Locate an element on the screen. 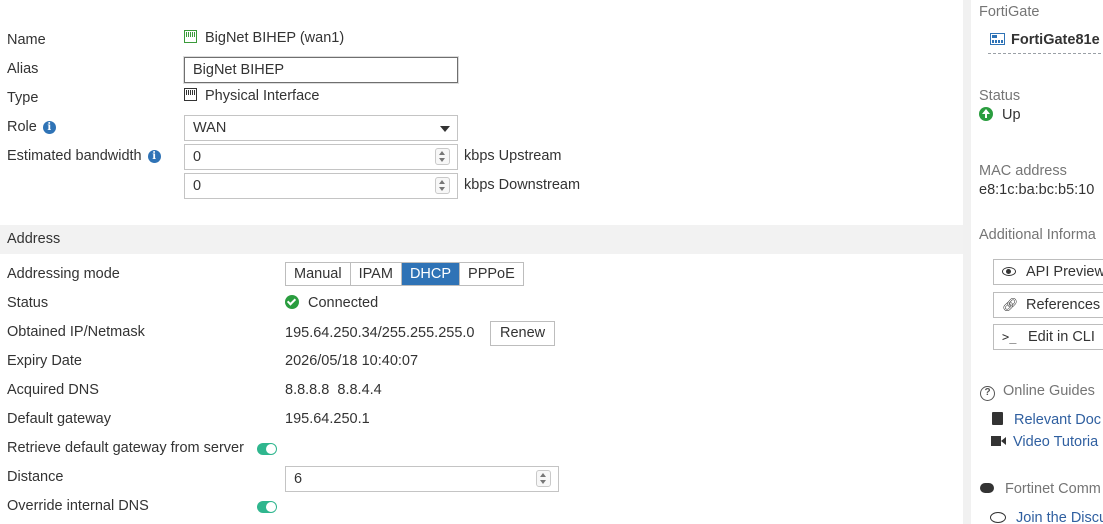  override-dns-toggle is located at coordinates (267, 507).